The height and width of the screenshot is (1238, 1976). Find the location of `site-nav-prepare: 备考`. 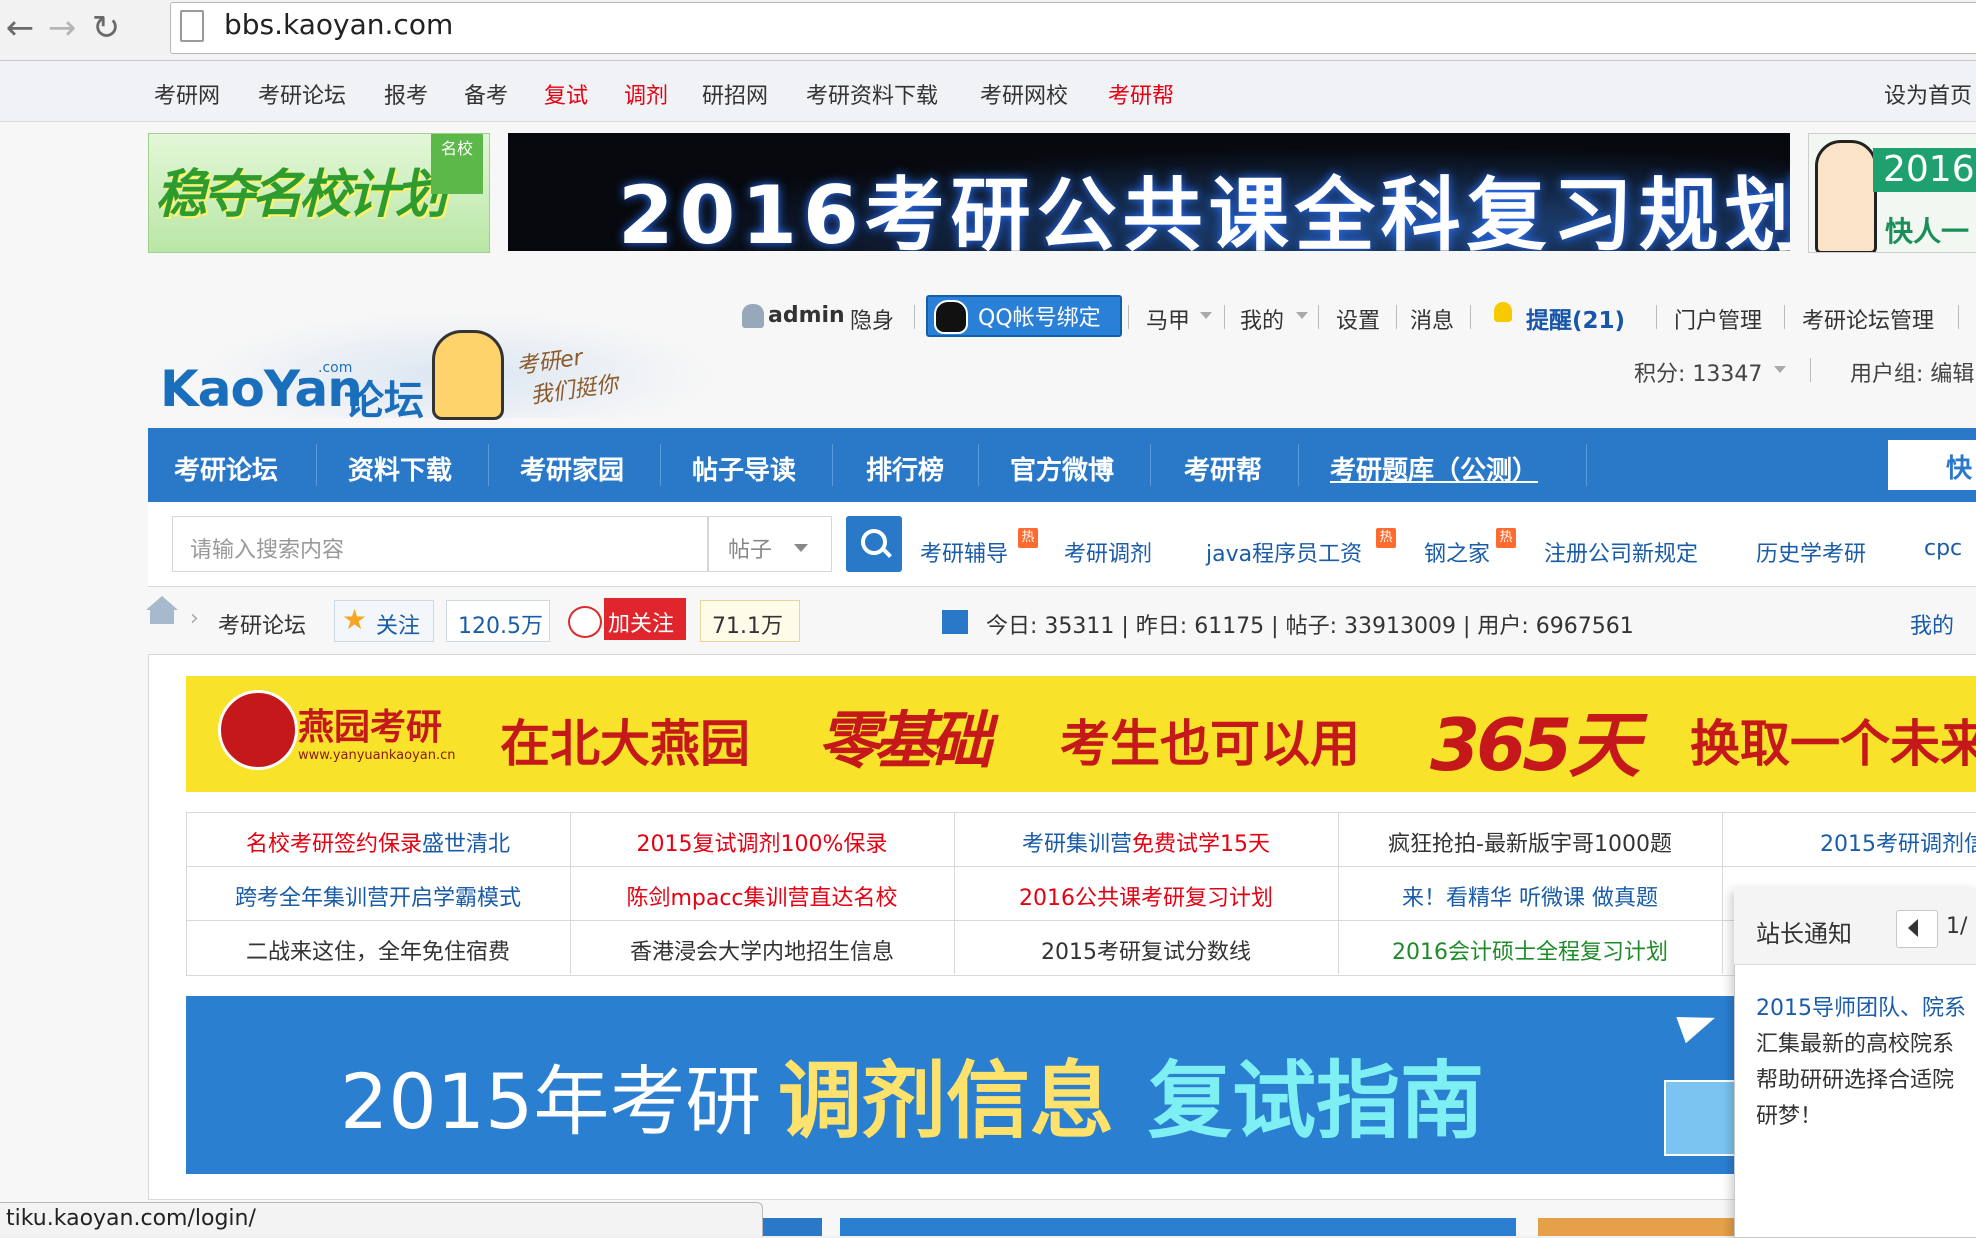

site-nav-prepare: 备考 is located at coordinates (486, 94).